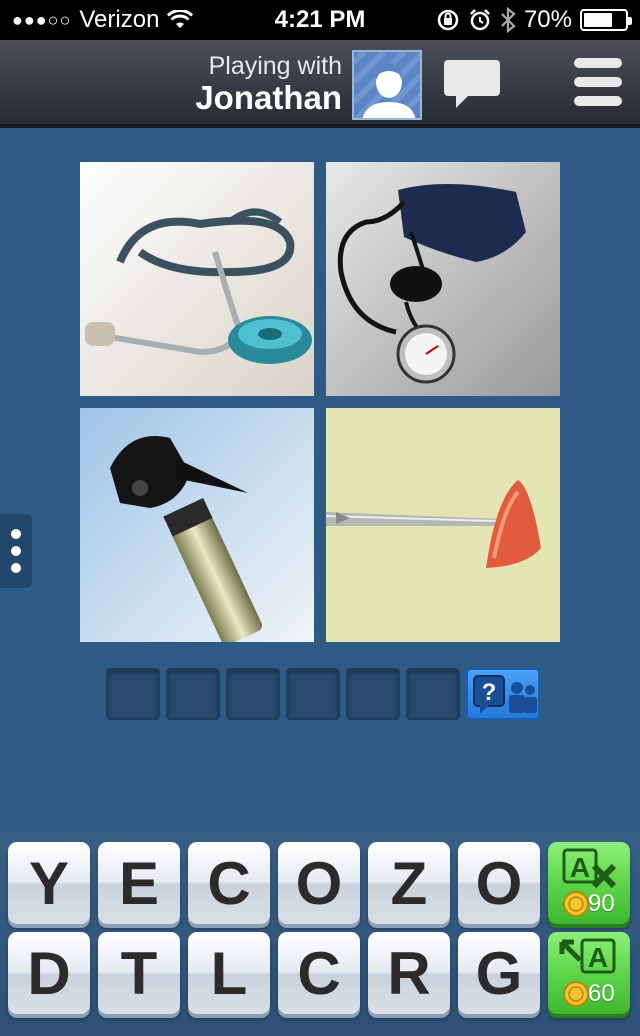  I want to click on bluetooth-icon, so click(508, 20).